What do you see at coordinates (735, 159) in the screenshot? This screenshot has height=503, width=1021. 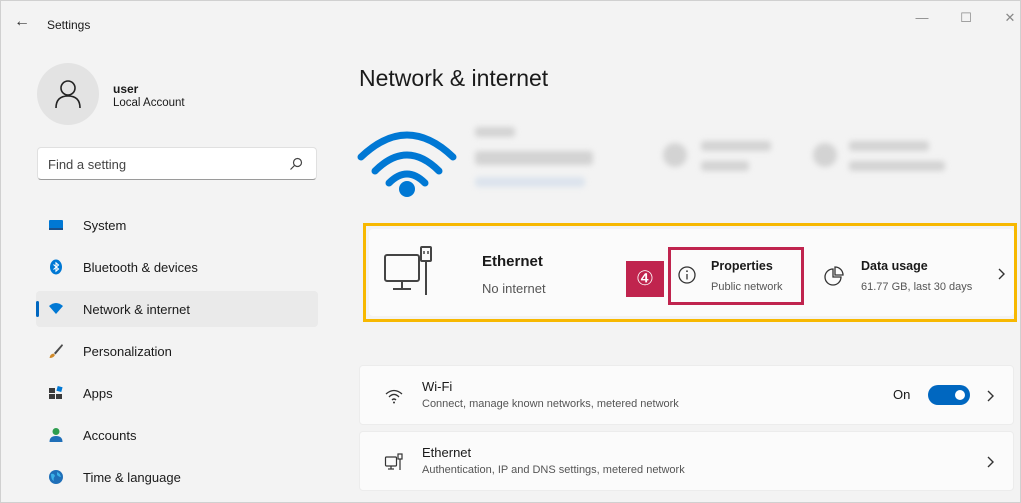 I see `redacted-network-details` at bounding box center [735, 159].